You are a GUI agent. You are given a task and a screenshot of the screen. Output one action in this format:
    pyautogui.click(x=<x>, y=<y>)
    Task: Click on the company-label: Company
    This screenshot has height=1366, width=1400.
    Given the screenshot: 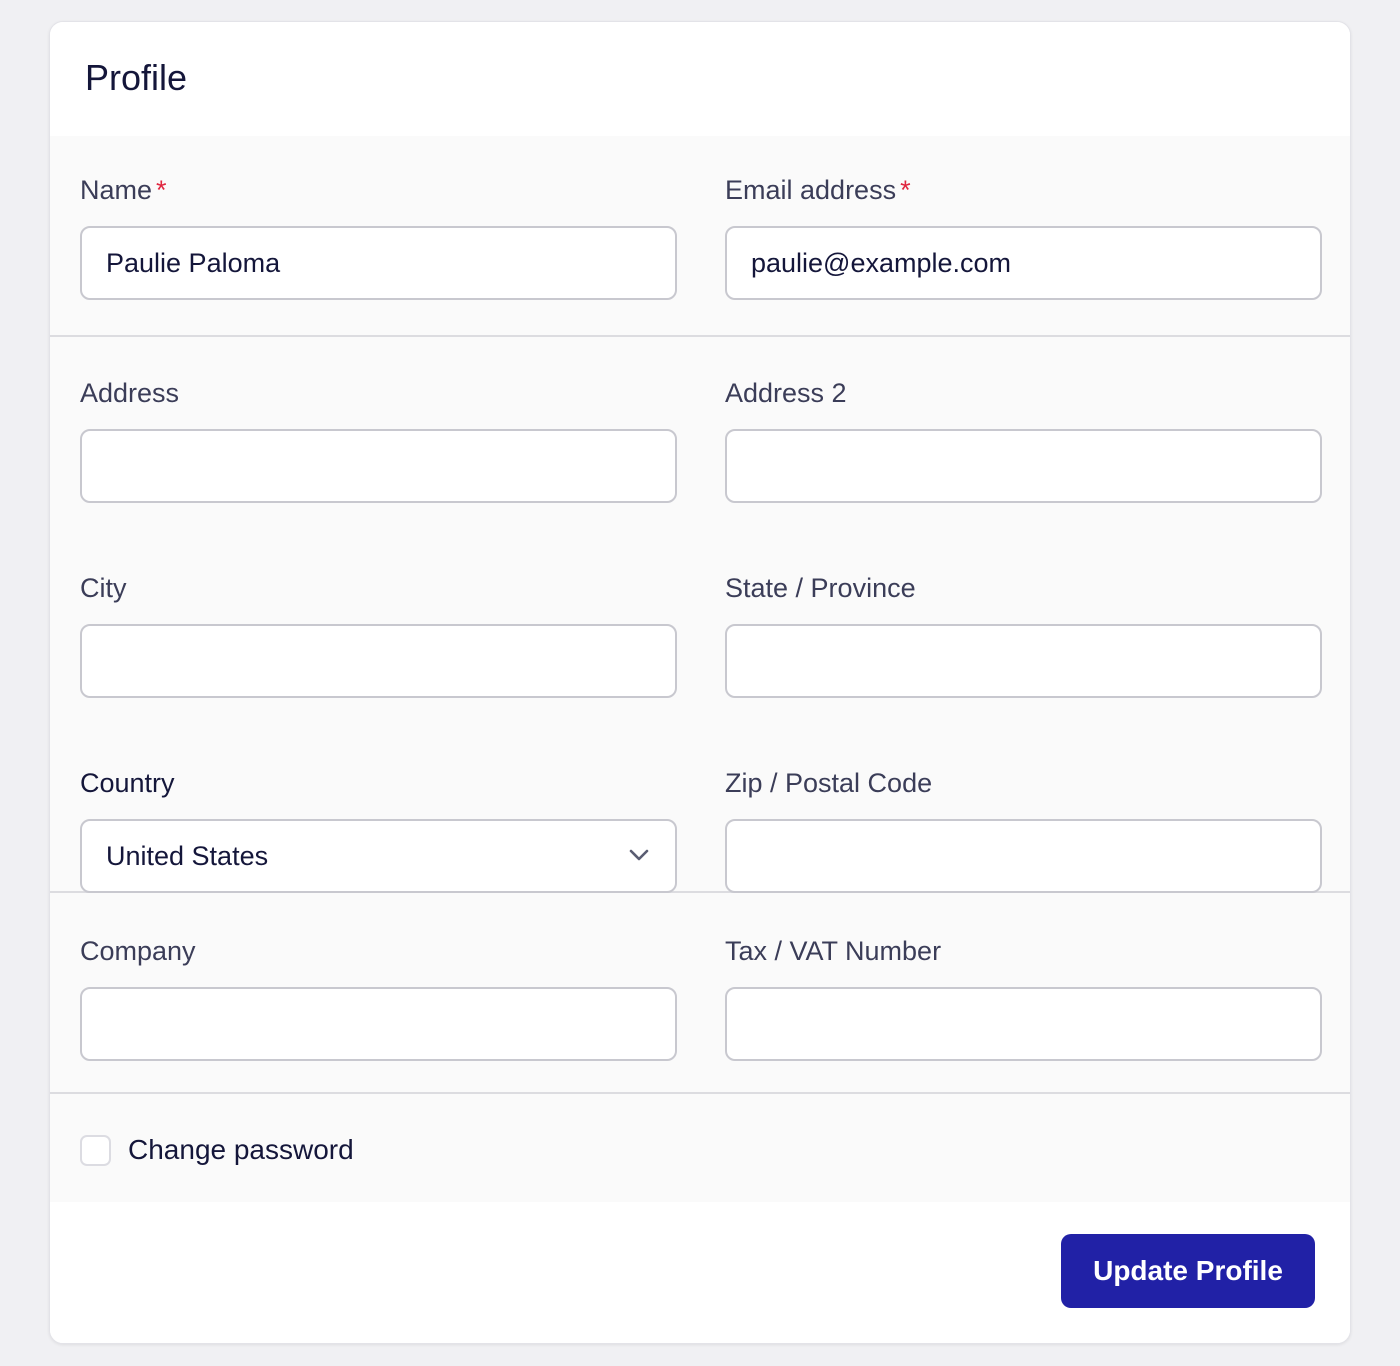 What is the action you would take?
    pyautogui.click(x=138, y=951)
    